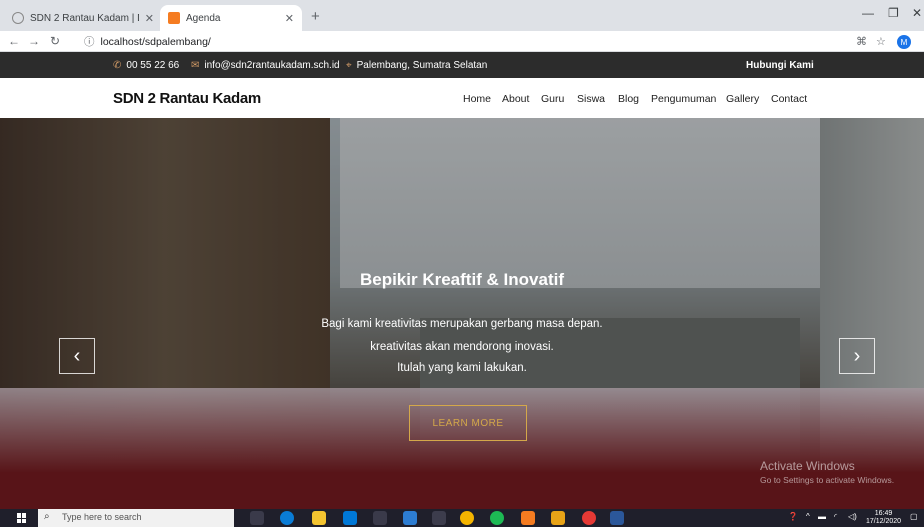  I want to click on search-icon: ⌕, so click(47, 516).